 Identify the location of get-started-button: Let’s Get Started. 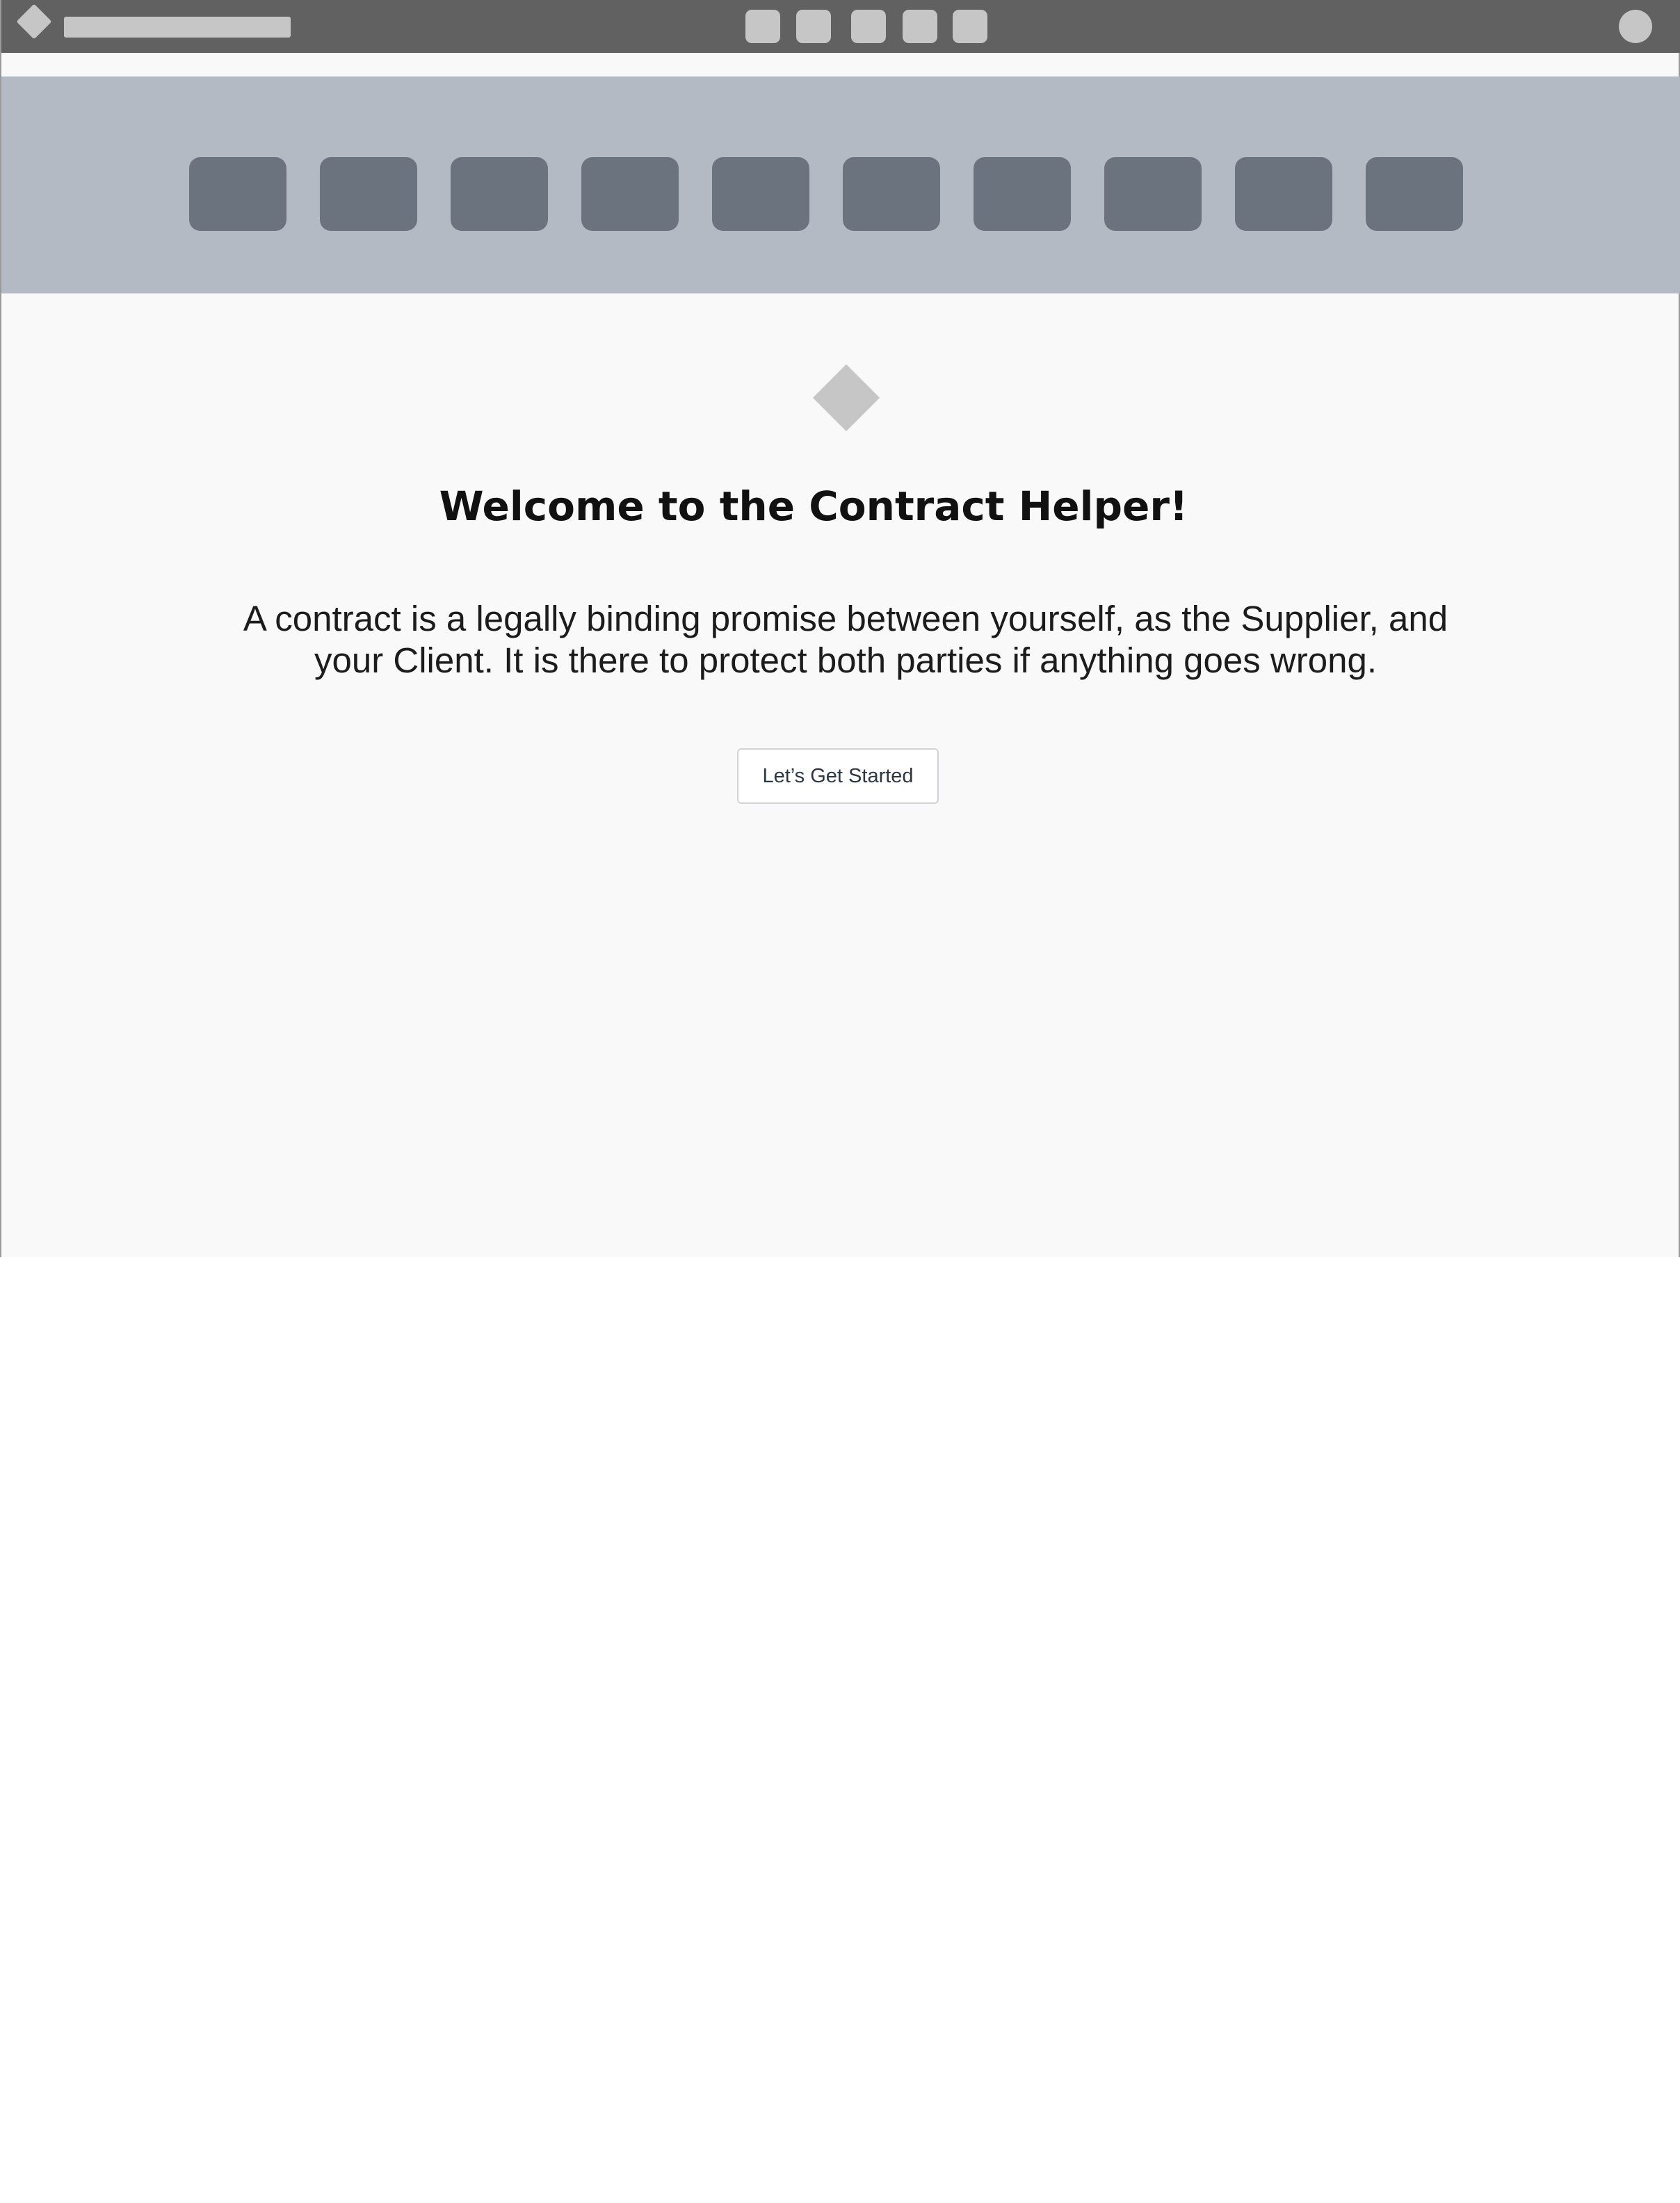
(838, 776).